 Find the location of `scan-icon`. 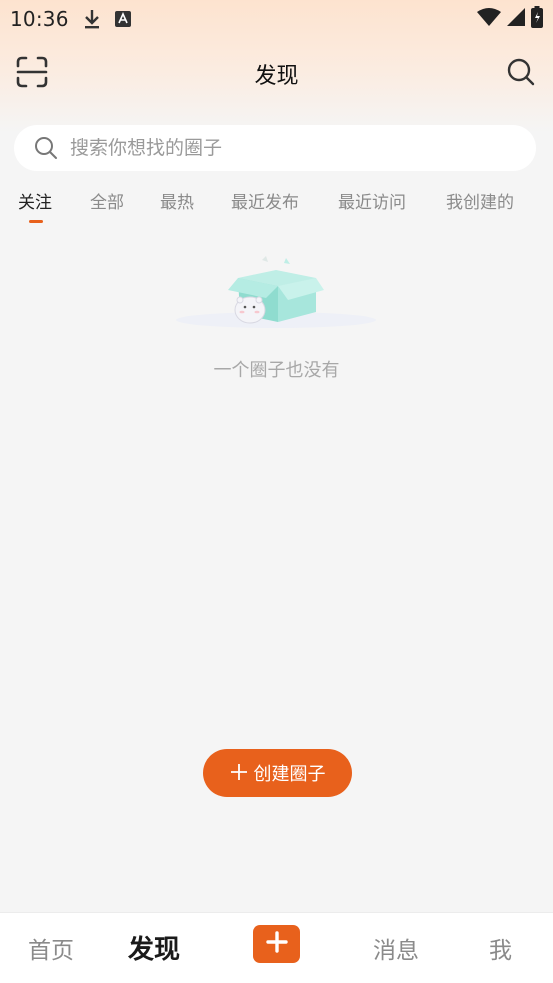

scan-icon is located at coordinates (32, 74).